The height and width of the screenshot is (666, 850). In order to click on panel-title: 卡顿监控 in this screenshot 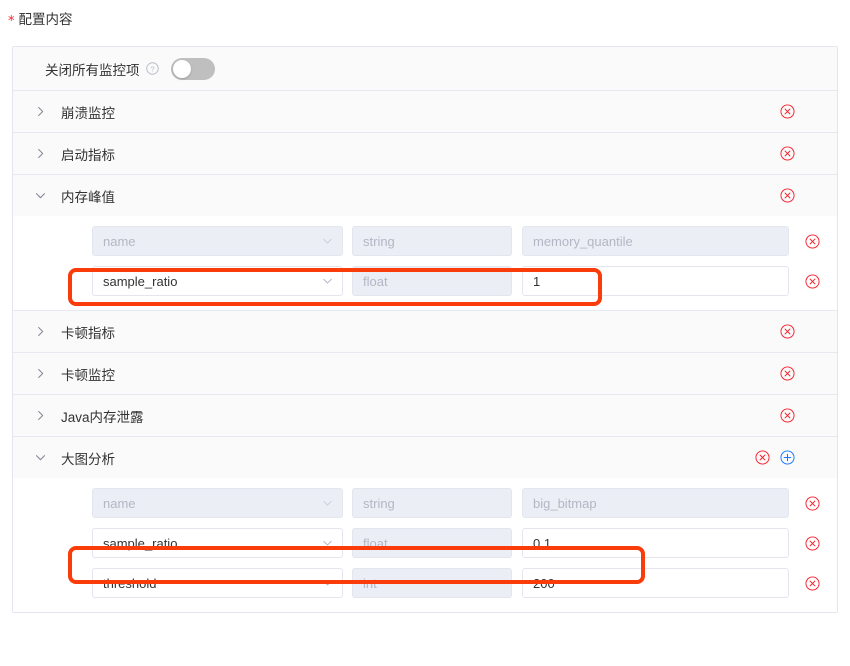, I will do `click(88, 375)`.